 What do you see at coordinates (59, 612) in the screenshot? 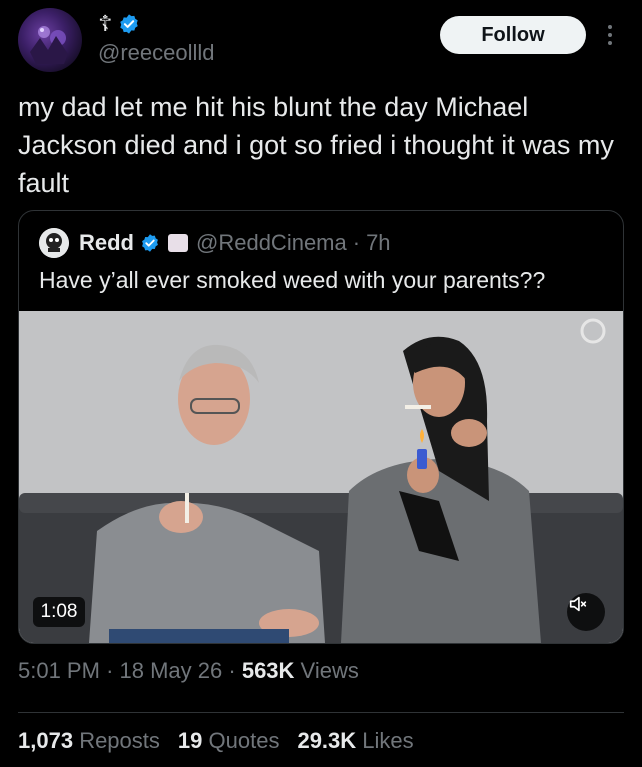
I see `video-duration: 1:08` at bounding box center [59, 612].